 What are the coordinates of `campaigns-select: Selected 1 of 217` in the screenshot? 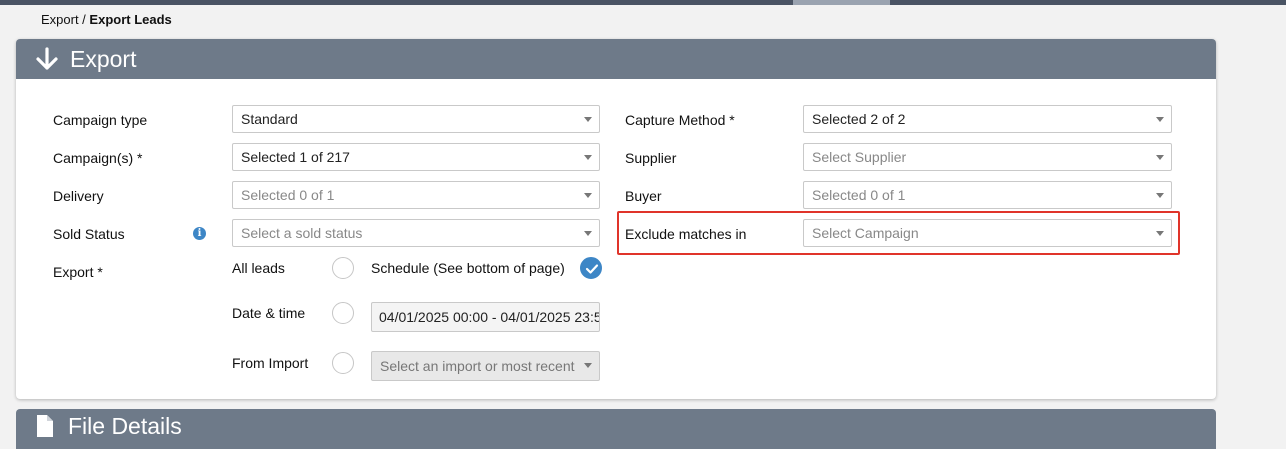 It's located at (416, 157).